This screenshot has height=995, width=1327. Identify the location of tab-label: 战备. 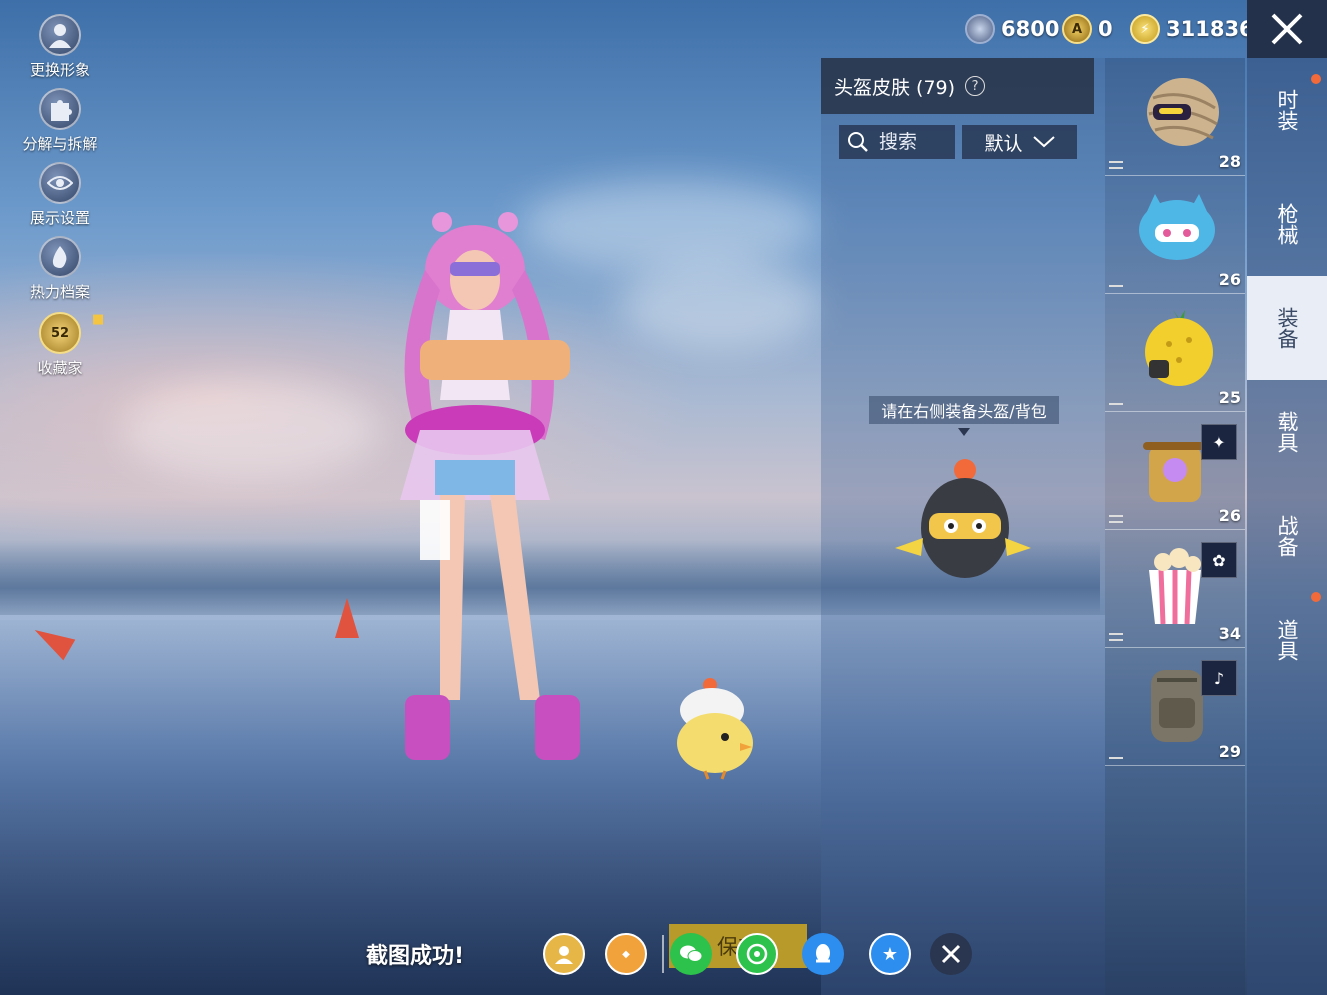
(1287, 536).